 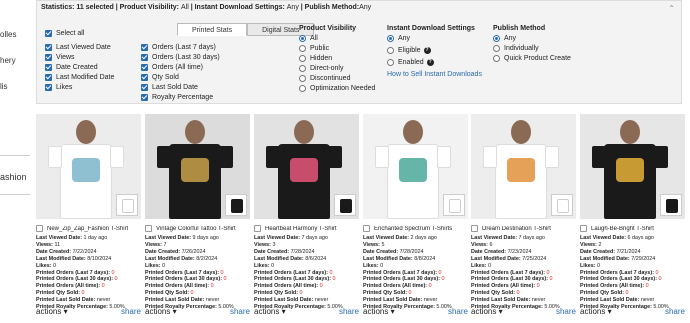 I want to click on stat-checkbox: Orders (Last 30 days), so click(x=180, y=57).